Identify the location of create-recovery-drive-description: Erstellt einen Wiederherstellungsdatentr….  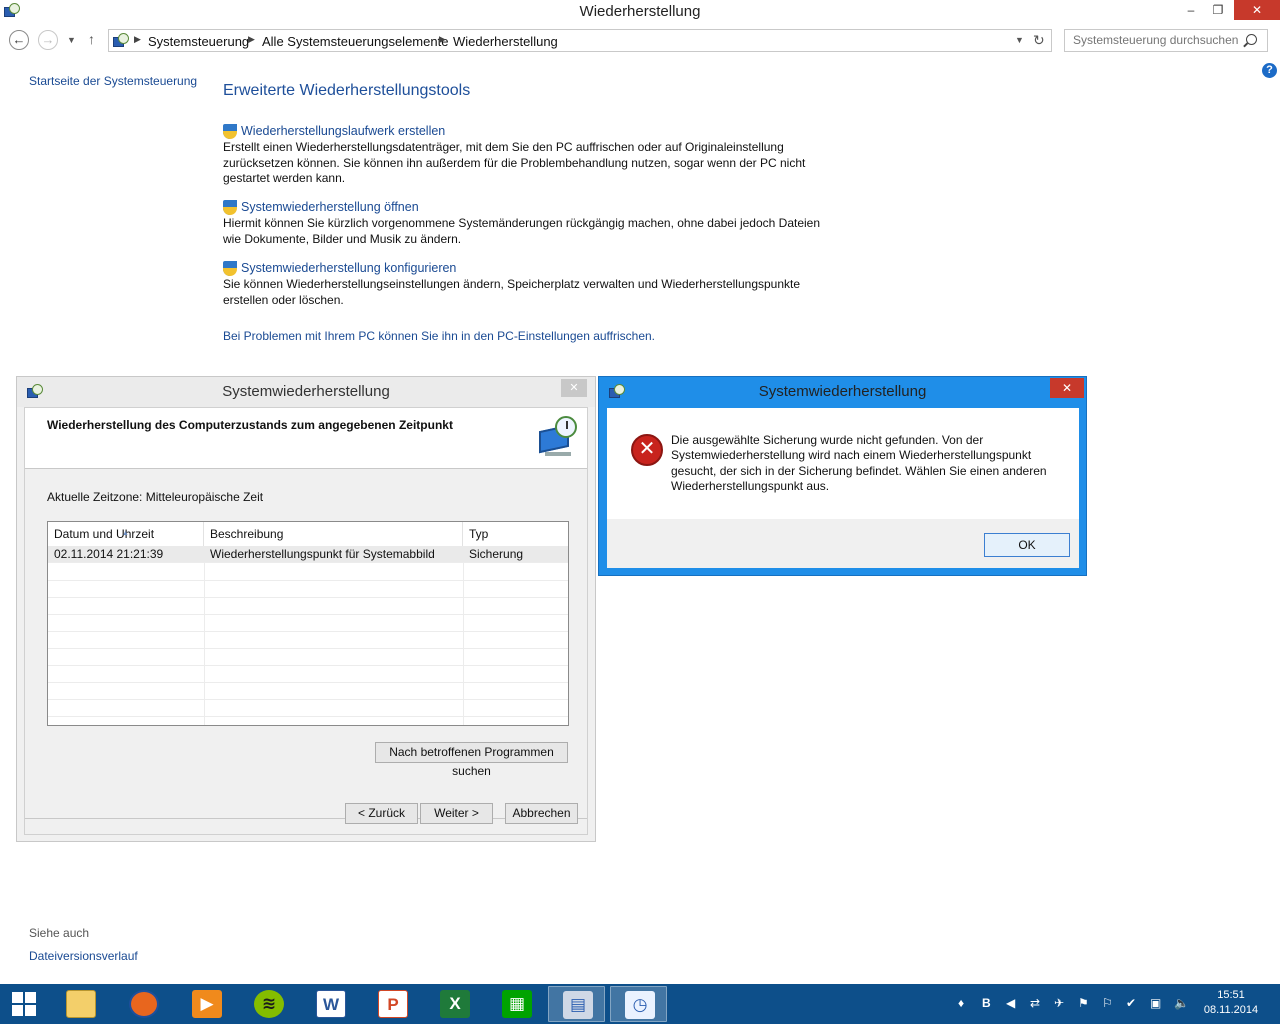
(514, 162).